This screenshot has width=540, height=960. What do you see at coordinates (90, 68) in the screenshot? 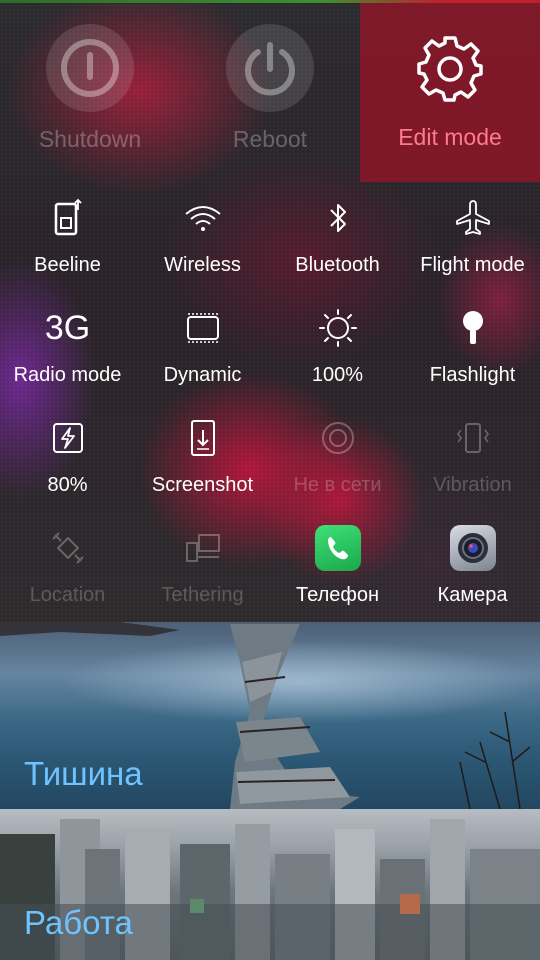
I see `power-icon` at bounding box center [90, 68].